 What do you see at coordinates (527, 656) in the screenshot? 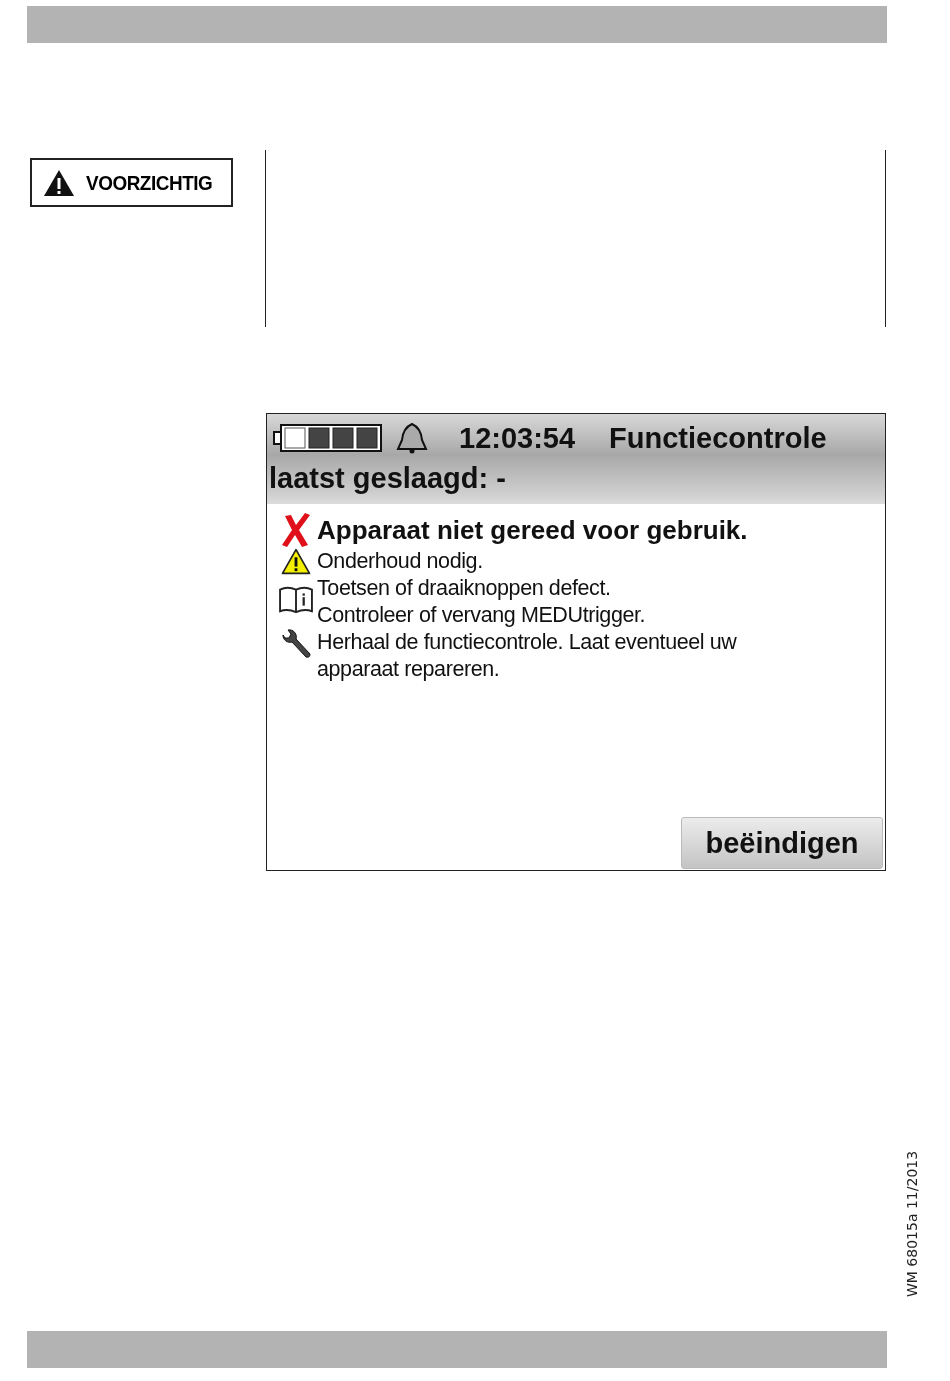
I see `message-line: Herhaal de functiecontrole. Laat eventueel uw apparaat repareren.` at bounding box center [527, 656].